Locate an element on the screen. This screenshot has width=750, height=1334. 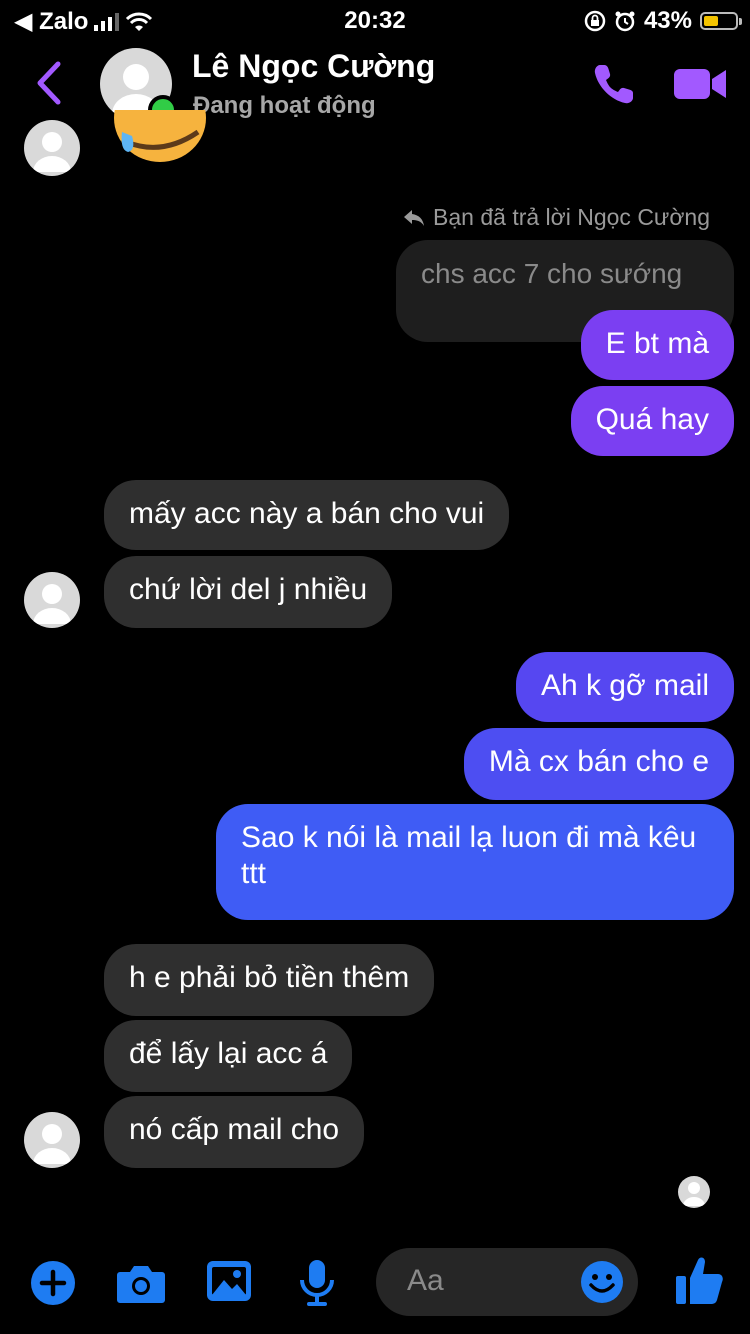
seen-receipt-avatar is located at coordinates (694, 1192).